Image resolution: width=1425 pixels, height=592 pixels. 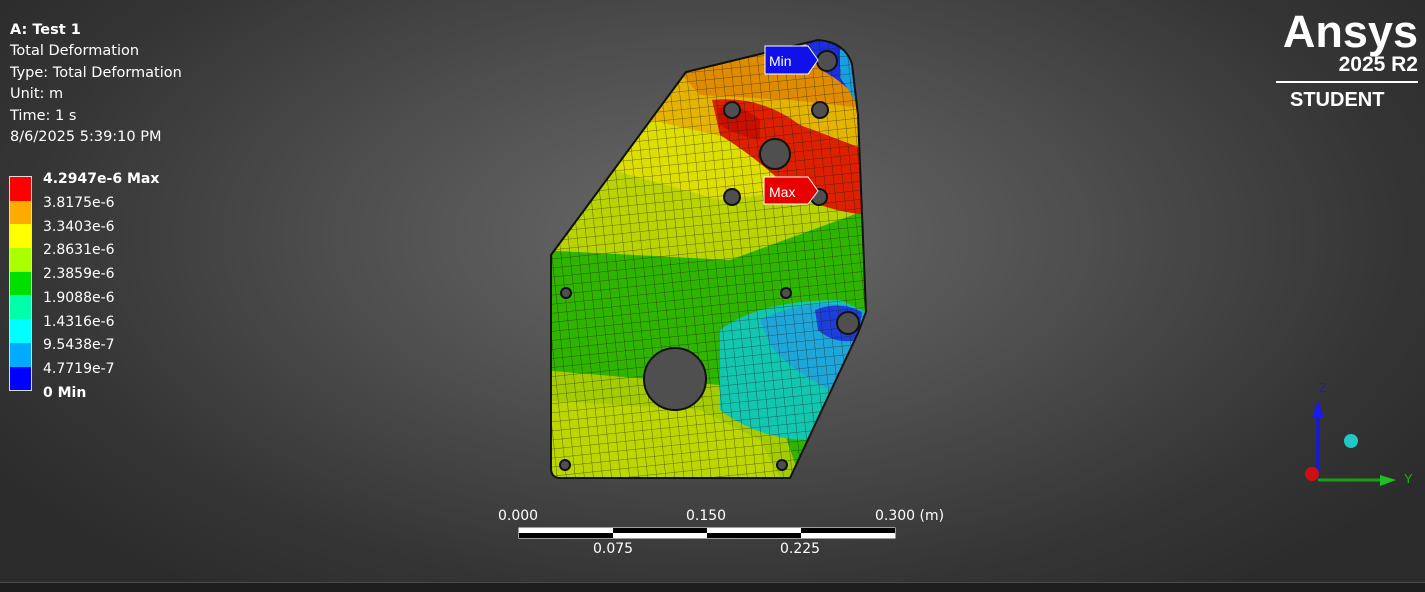 What do you see at coordinates (782, 192) in the screenshot?
I see `max-probe-label: Max` at bounding box center [782, 192].